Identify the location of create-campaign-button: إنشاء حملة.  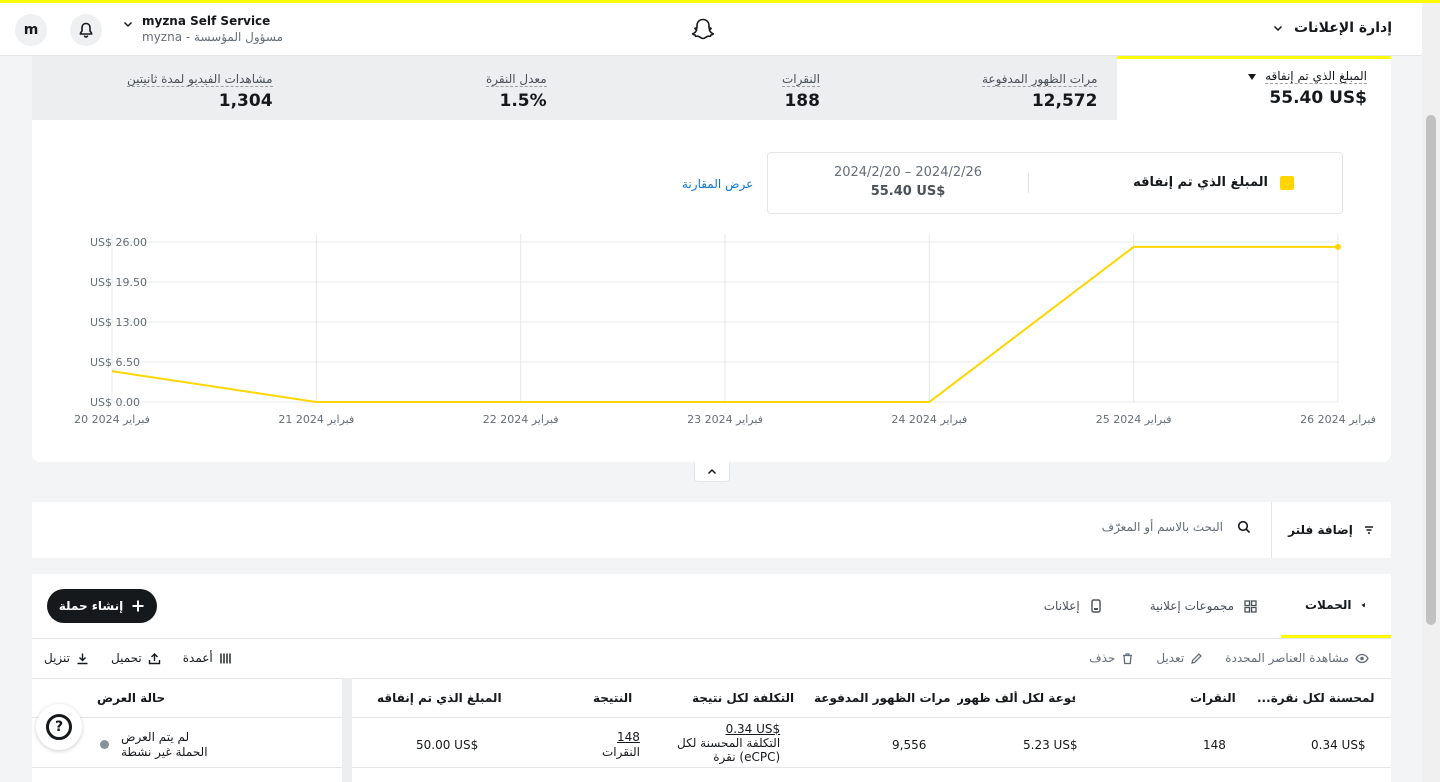
(102, 606).